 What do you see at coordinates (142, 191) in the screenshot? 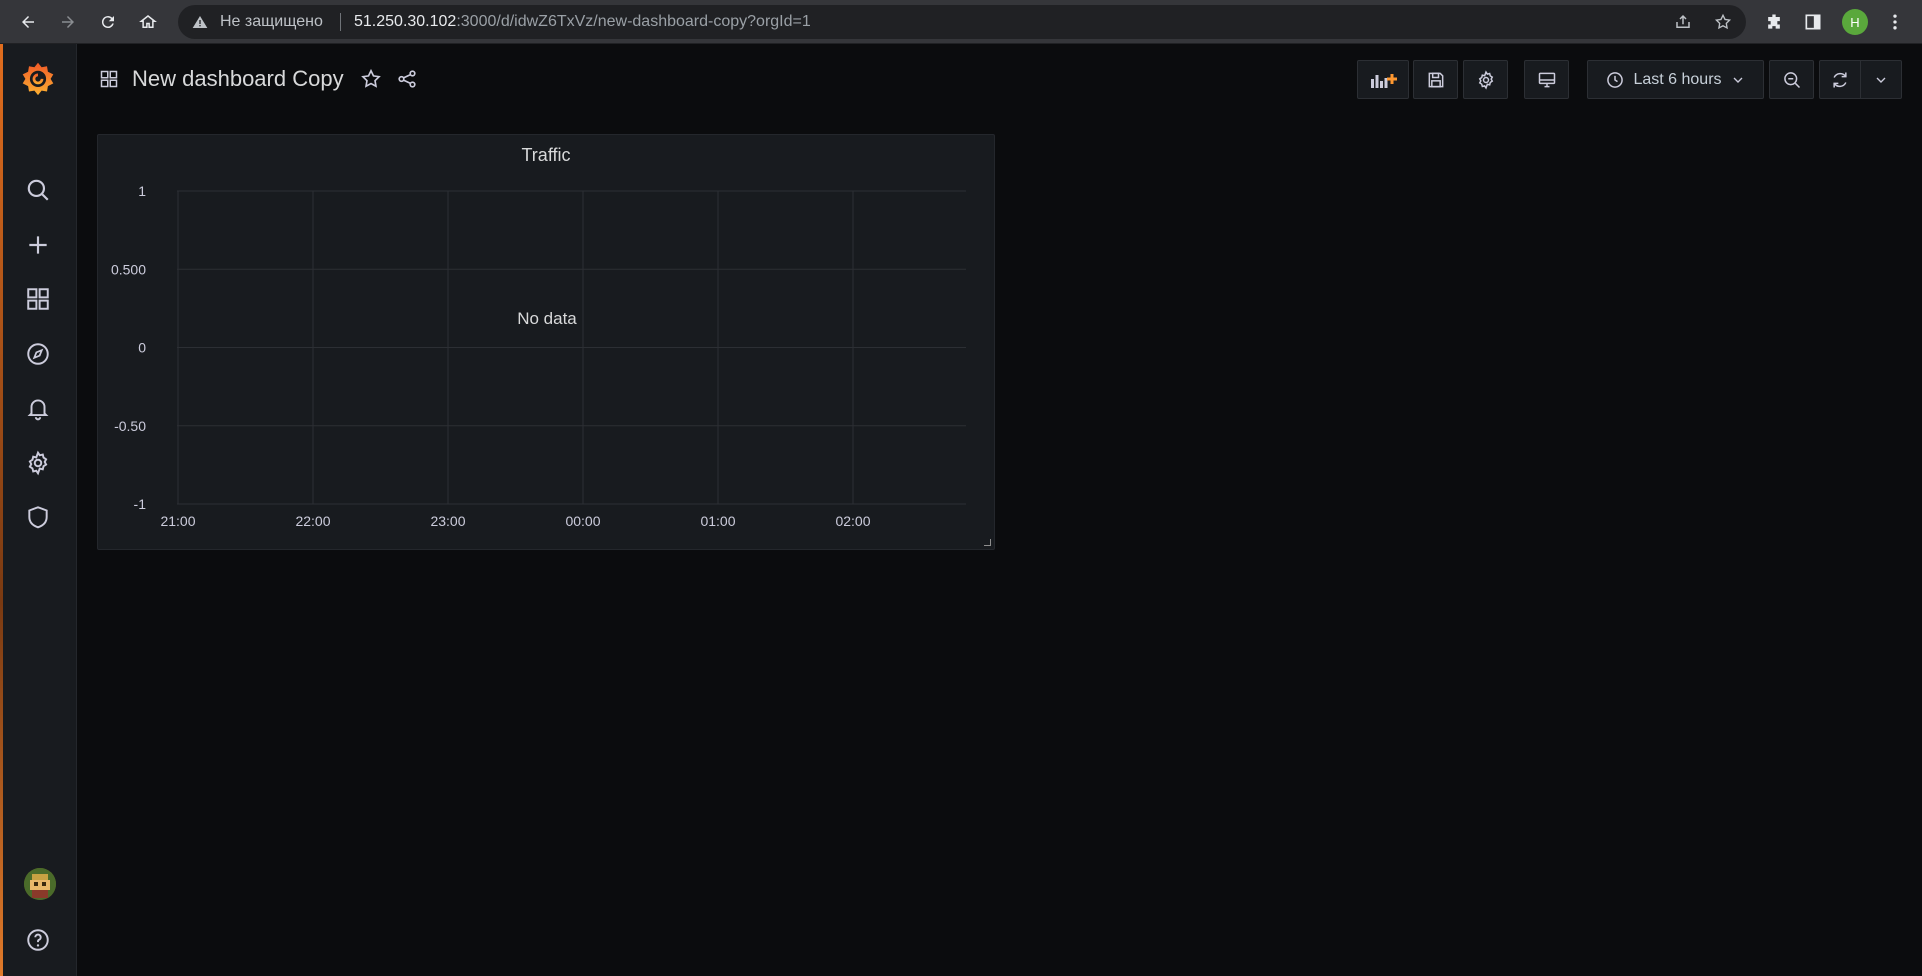
I see `y-tick-label: 1` at bounding box center [142, 191].